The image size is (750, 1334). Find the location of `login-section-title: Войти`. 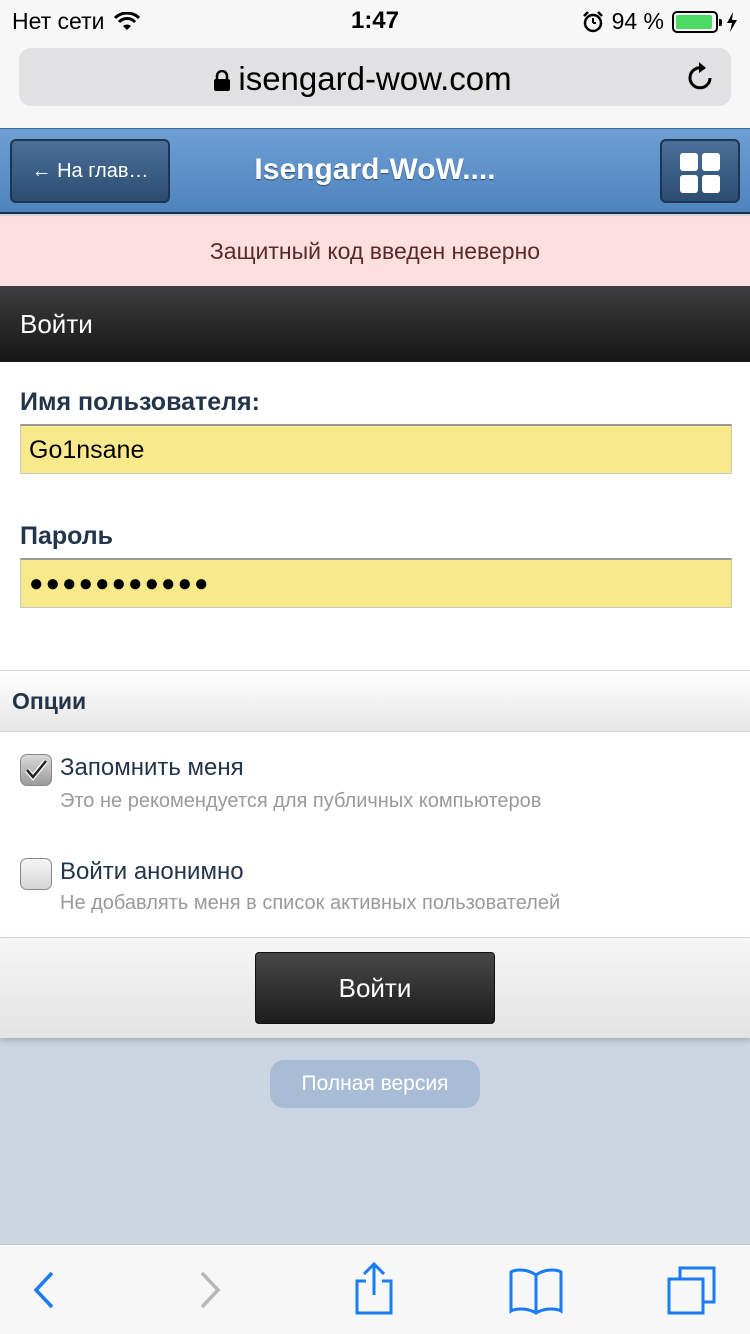

login-section-title: Войти is located at coordinates (375, 324).